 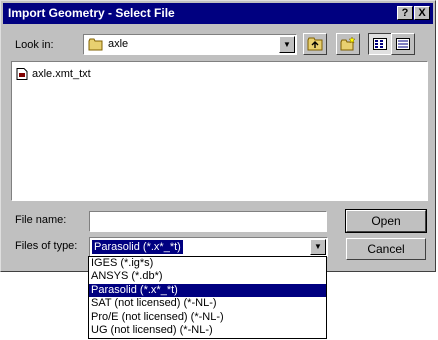 I want to click on file-name-label: File name:, so click(x=41, y=220).